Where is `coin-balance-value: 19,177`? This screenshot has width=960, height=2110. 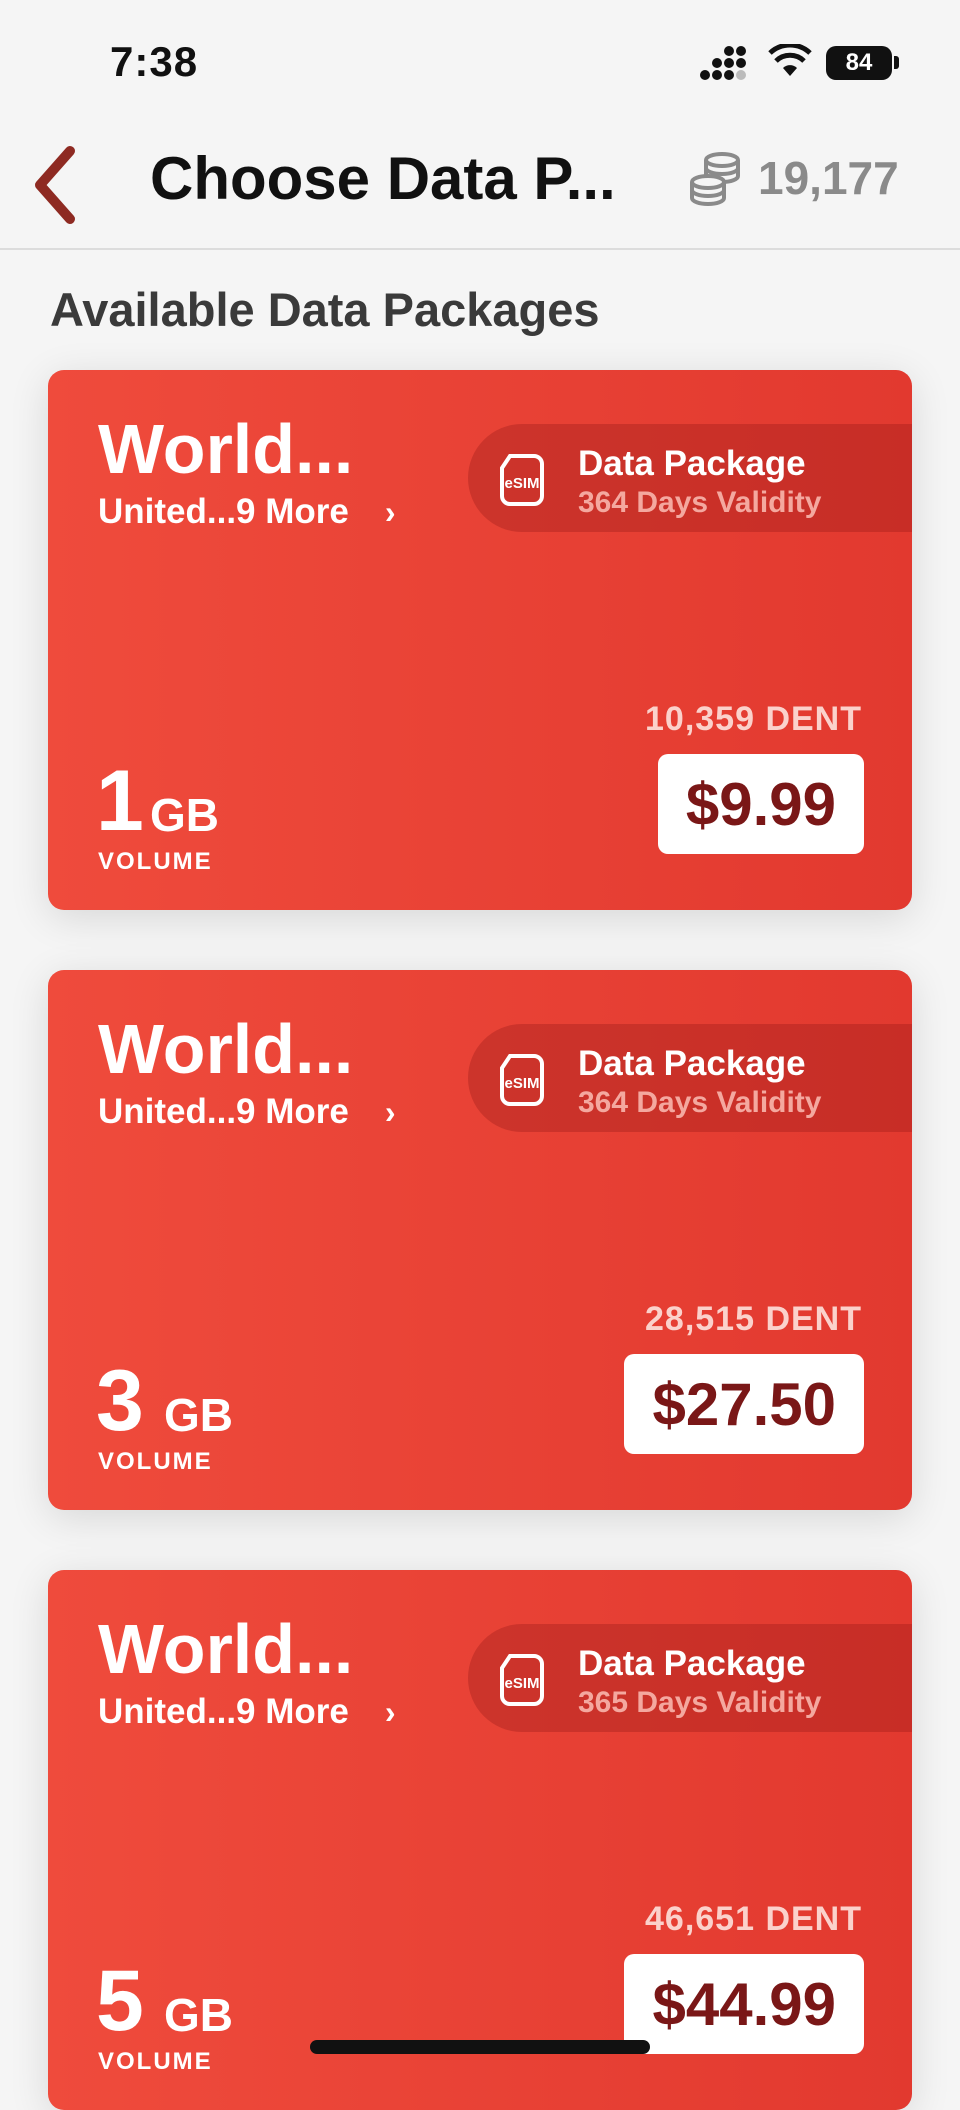
coin-balance-value: 19,177 is located at coordinates (828, 178).